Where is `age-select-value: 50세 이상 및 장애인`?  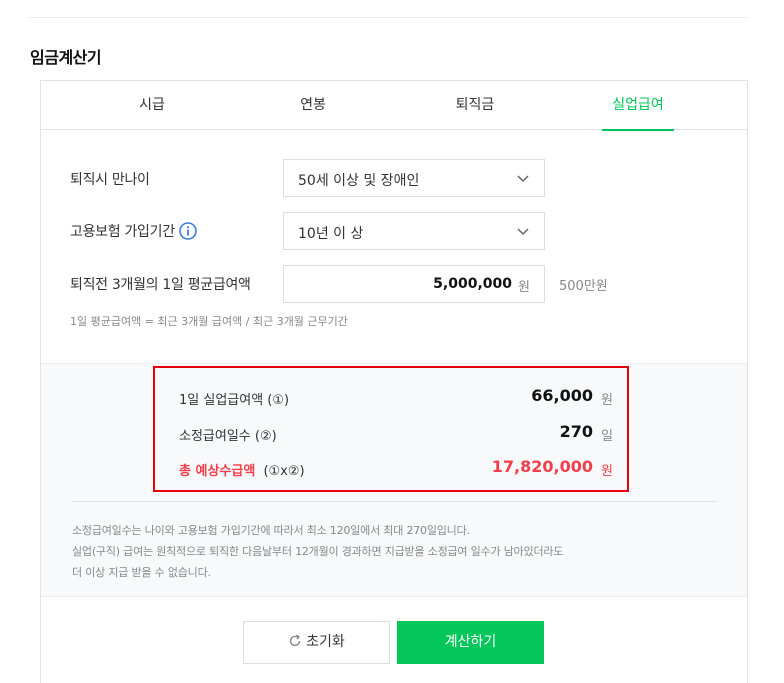
age-select-value: 50세 이상 및 장애인 is located at coordinates (359, 181).